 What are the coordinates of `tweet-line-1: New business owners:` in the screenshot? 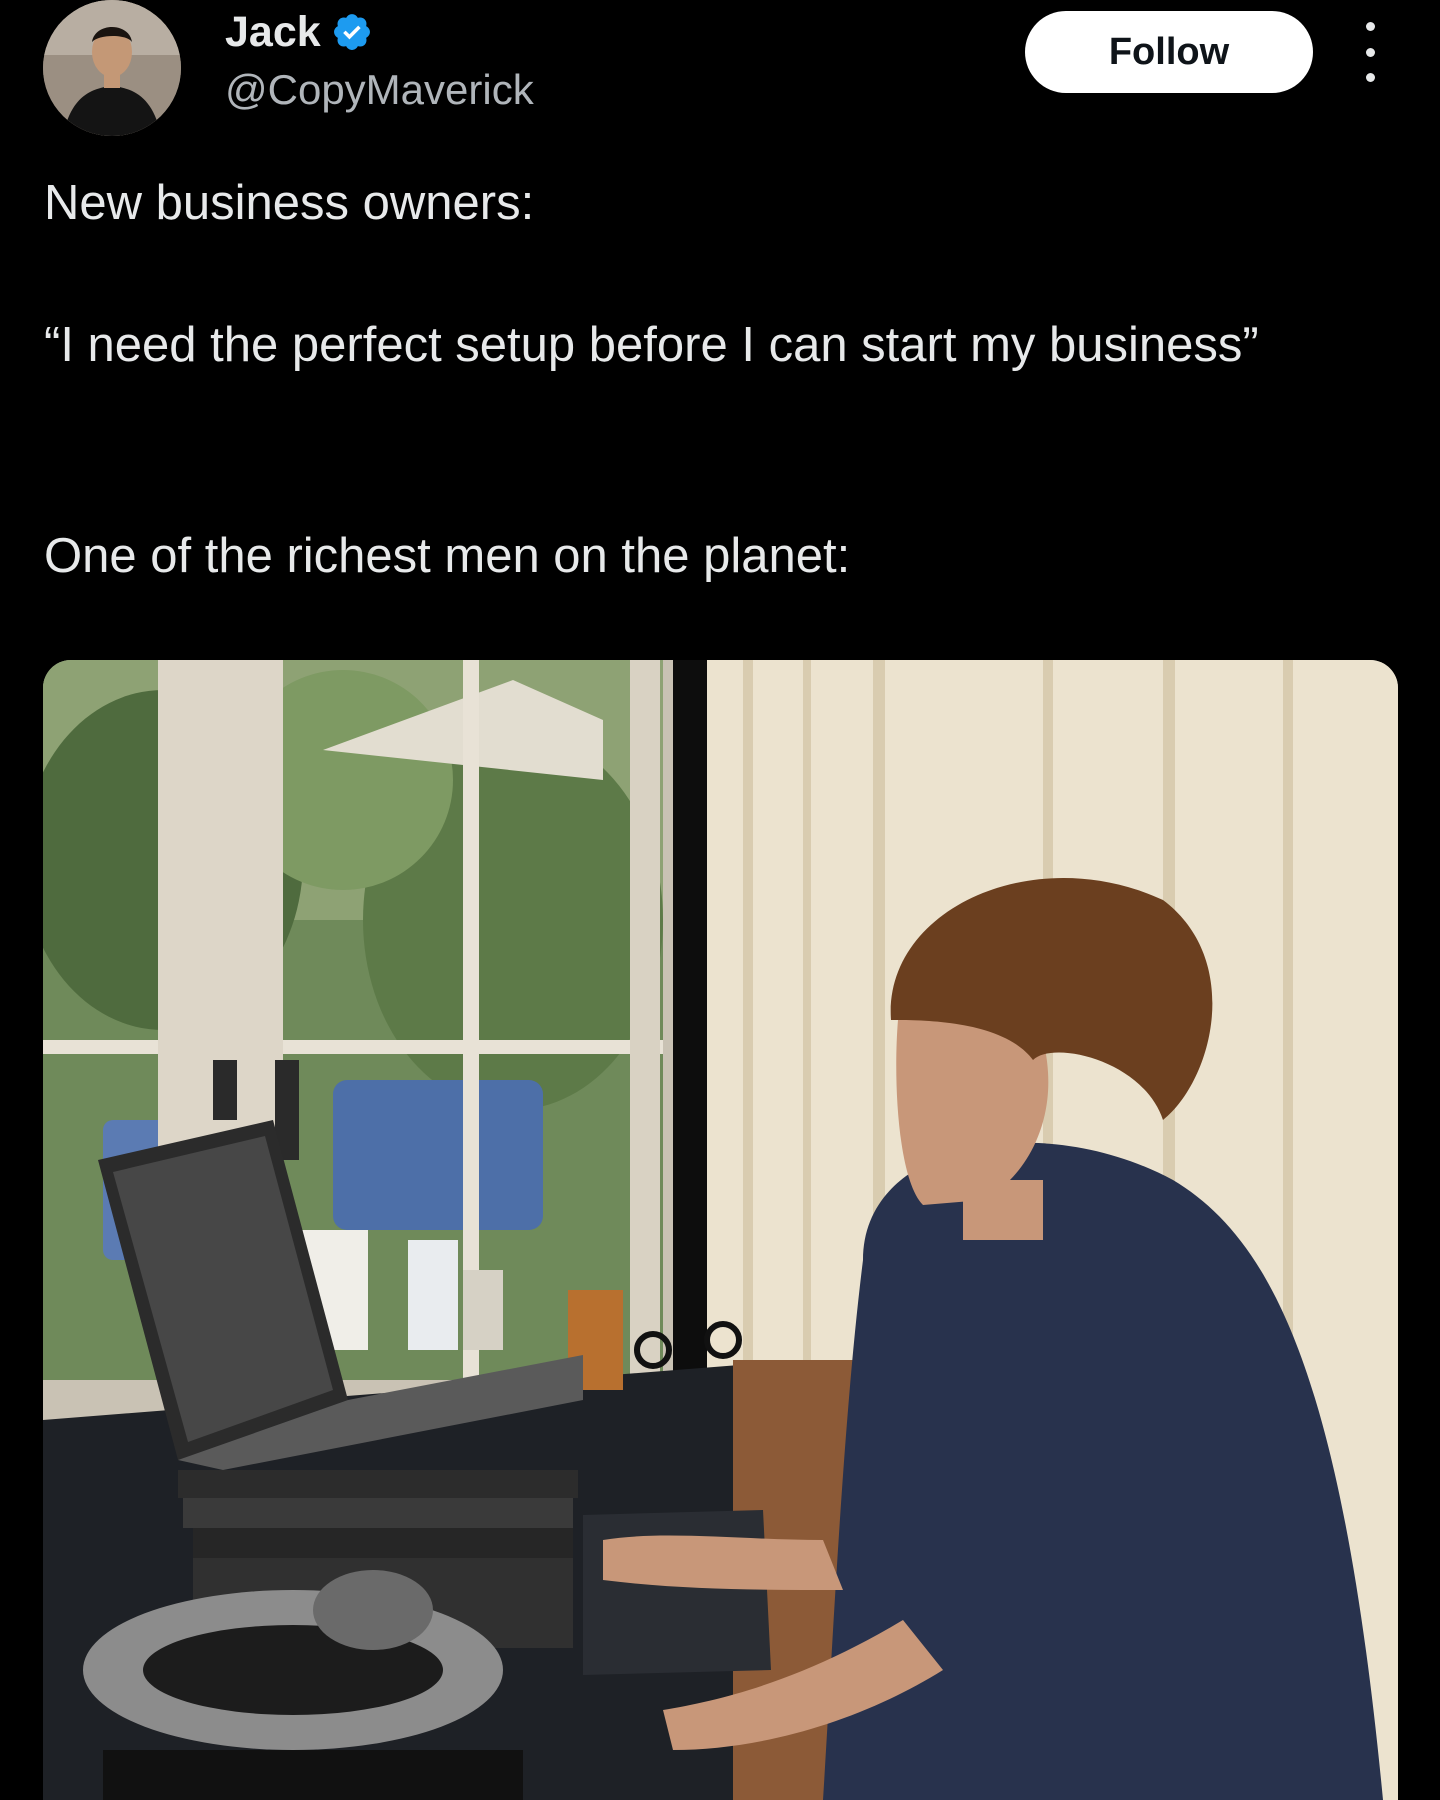 It's located at (289, 203).